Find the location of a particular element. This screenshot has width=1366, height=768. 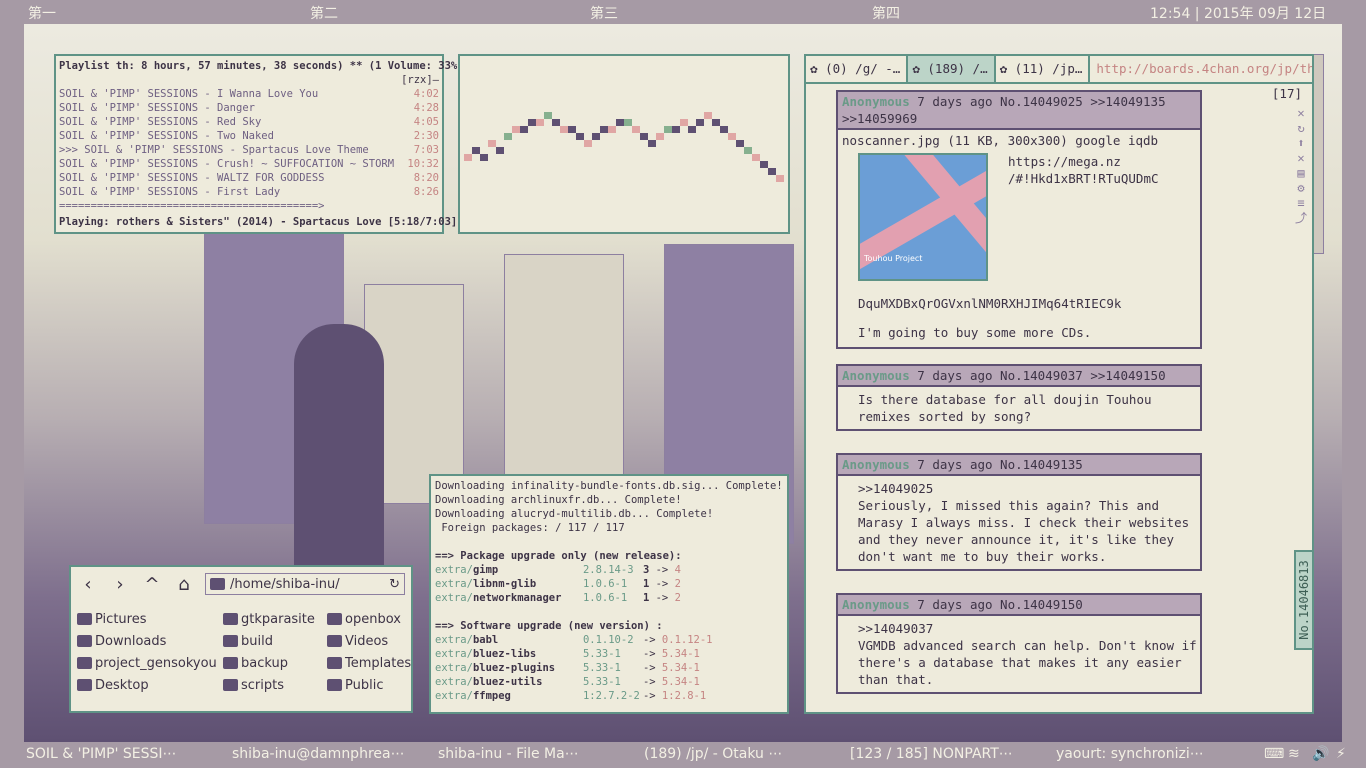

post-meta: 7 days ago No.14049037 >>14049150 is located at coordinates (1041, 375).